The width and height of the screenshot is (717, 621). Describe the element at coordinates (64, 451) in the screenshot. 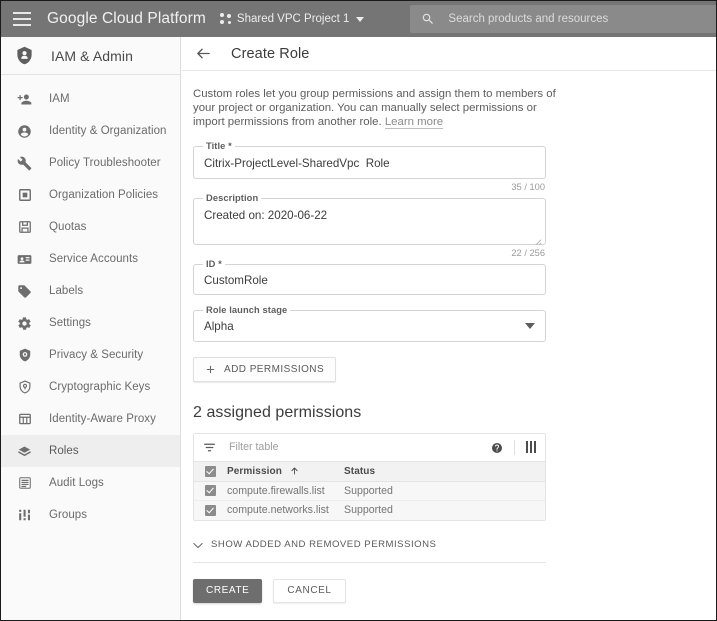

I see `sidebar-item-label: Roles` at that location.